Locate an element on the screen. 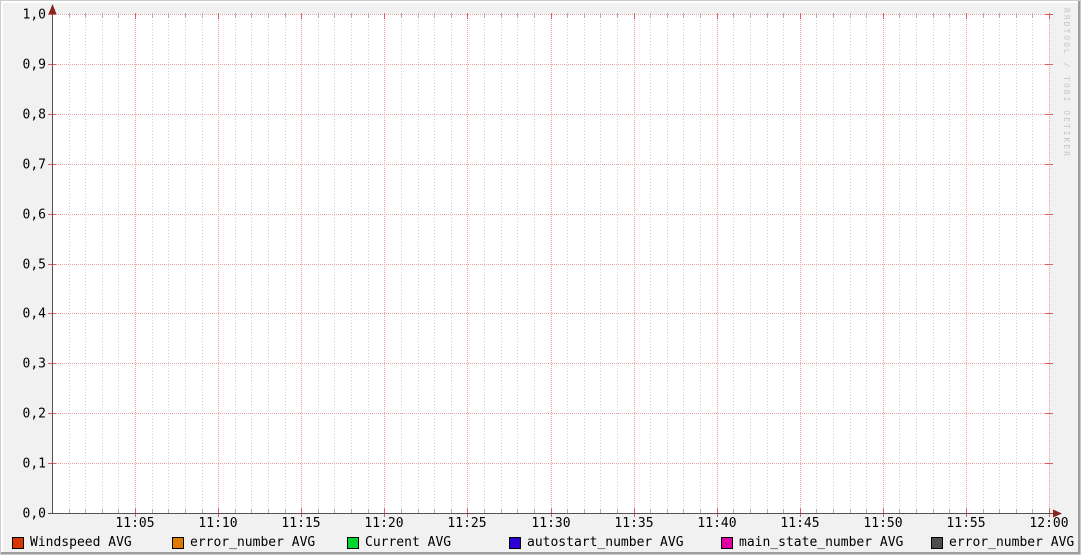 The height and width of the screenshot is (555, 1081). legend-label: autostart_number AVG is located at coordinates (605, 542).